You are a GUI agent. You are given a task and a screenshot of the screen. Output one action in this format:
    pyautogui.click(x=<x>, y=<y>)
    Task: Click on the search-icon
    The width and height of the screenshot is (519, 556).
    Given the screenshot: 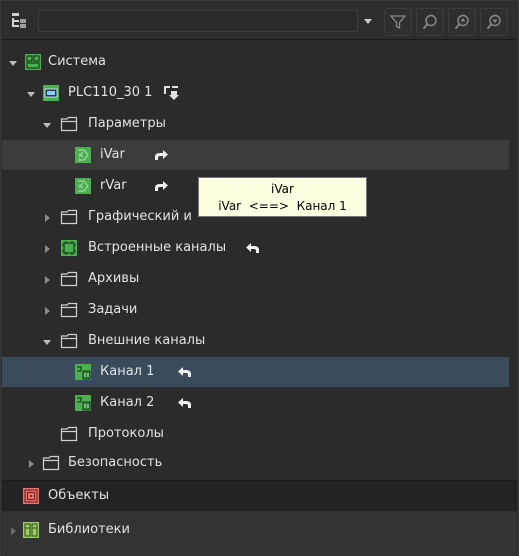 What is the action you would take?
    pyautogui.click(x=429, y=22)
    